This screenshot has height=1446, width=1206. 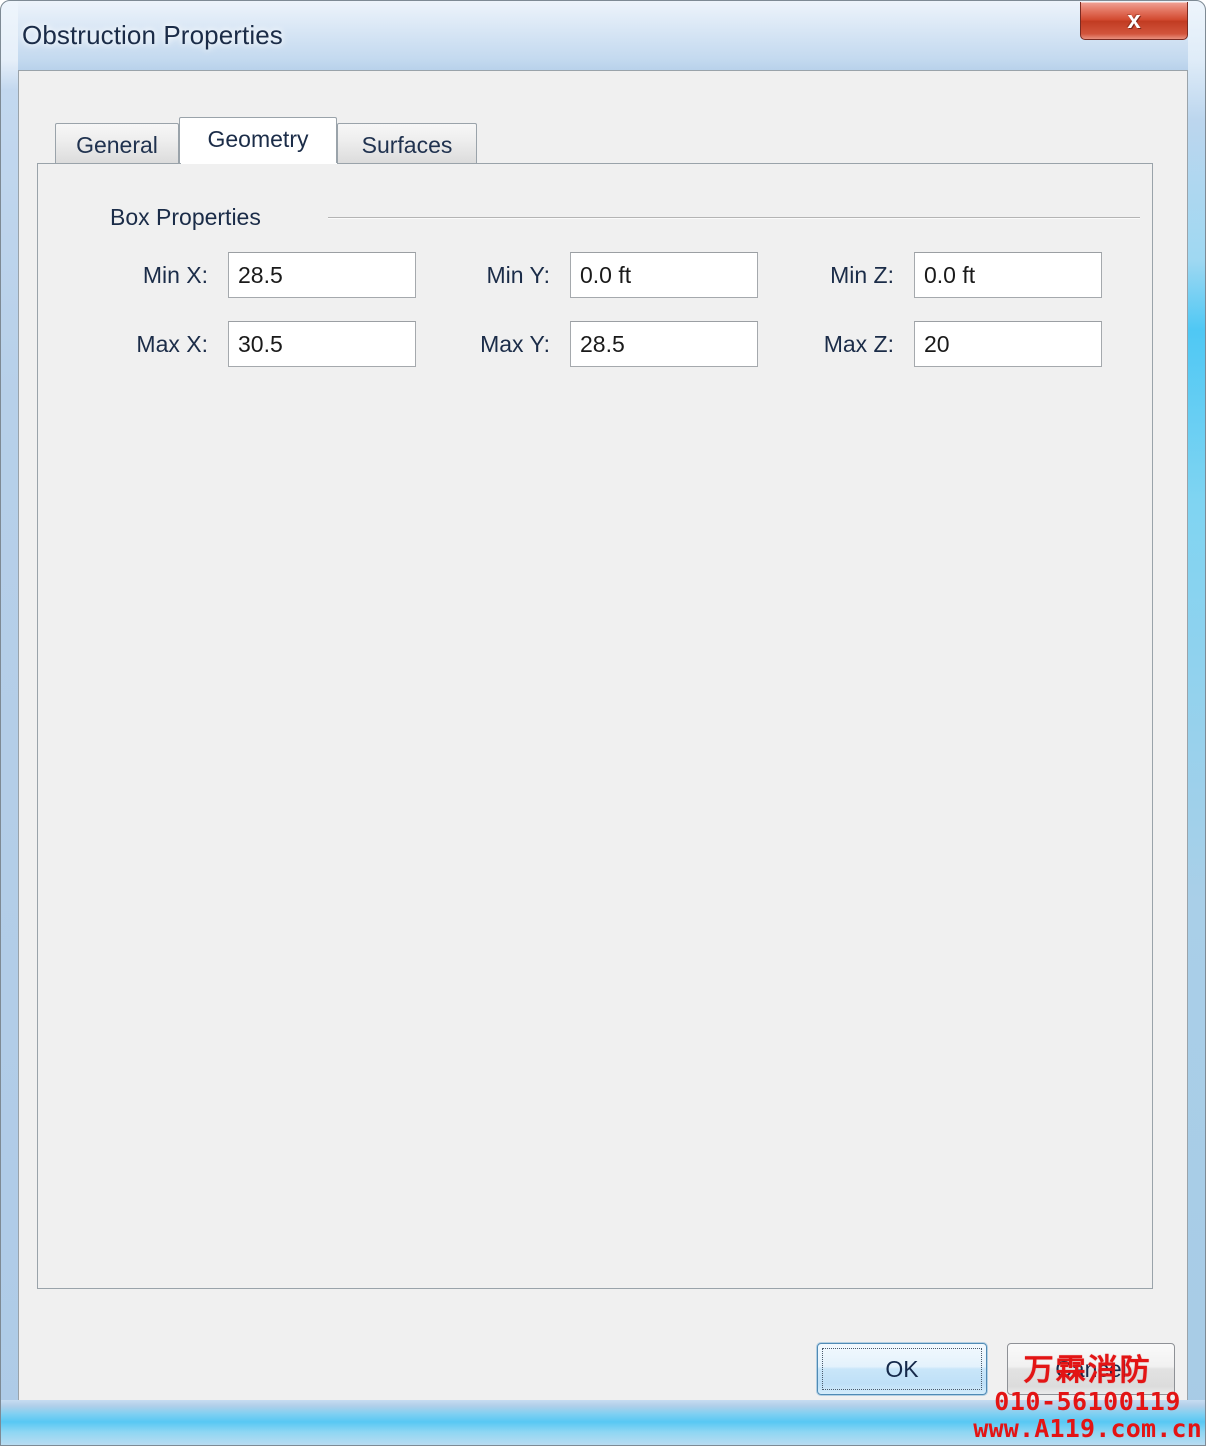 I want to click on cancel-button-label: Cancel, so click(x=1091, y=1369).